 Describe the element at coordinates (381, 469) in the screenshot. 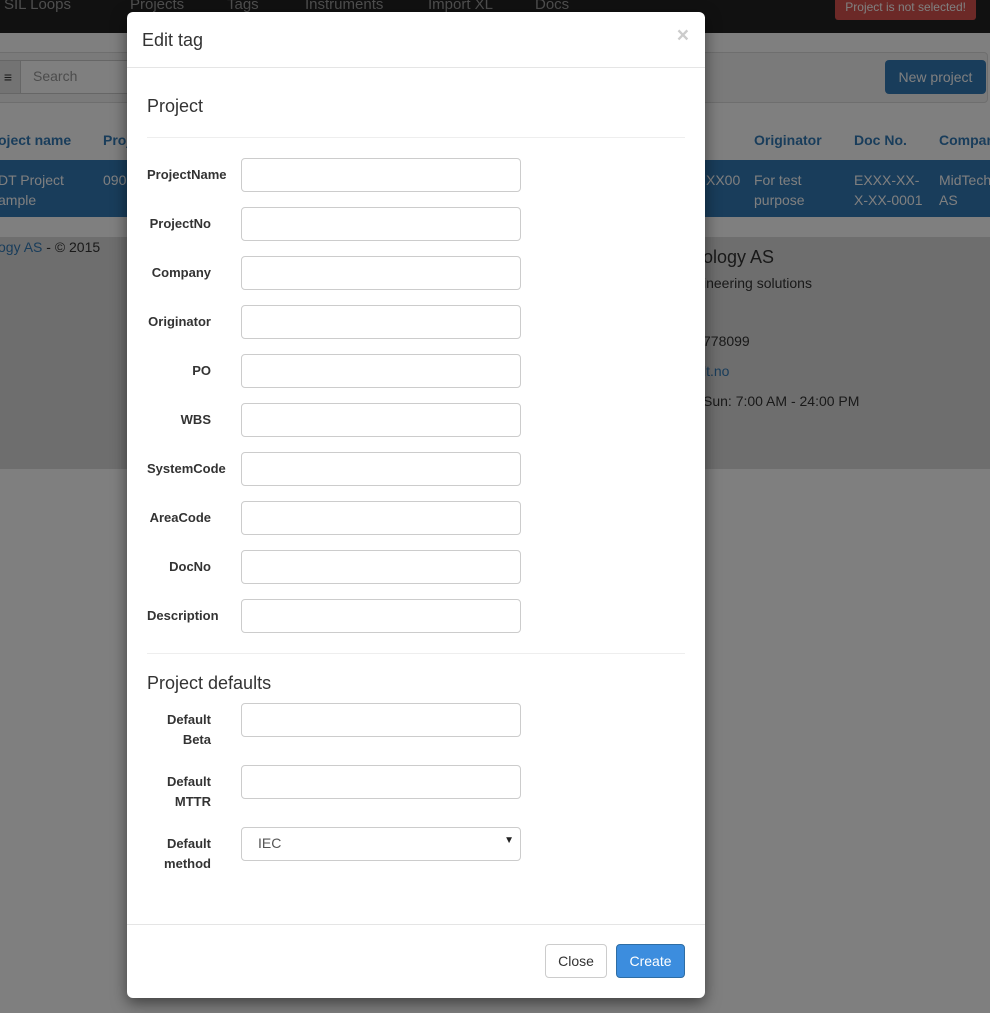

I see `systemcode-input` at that location.